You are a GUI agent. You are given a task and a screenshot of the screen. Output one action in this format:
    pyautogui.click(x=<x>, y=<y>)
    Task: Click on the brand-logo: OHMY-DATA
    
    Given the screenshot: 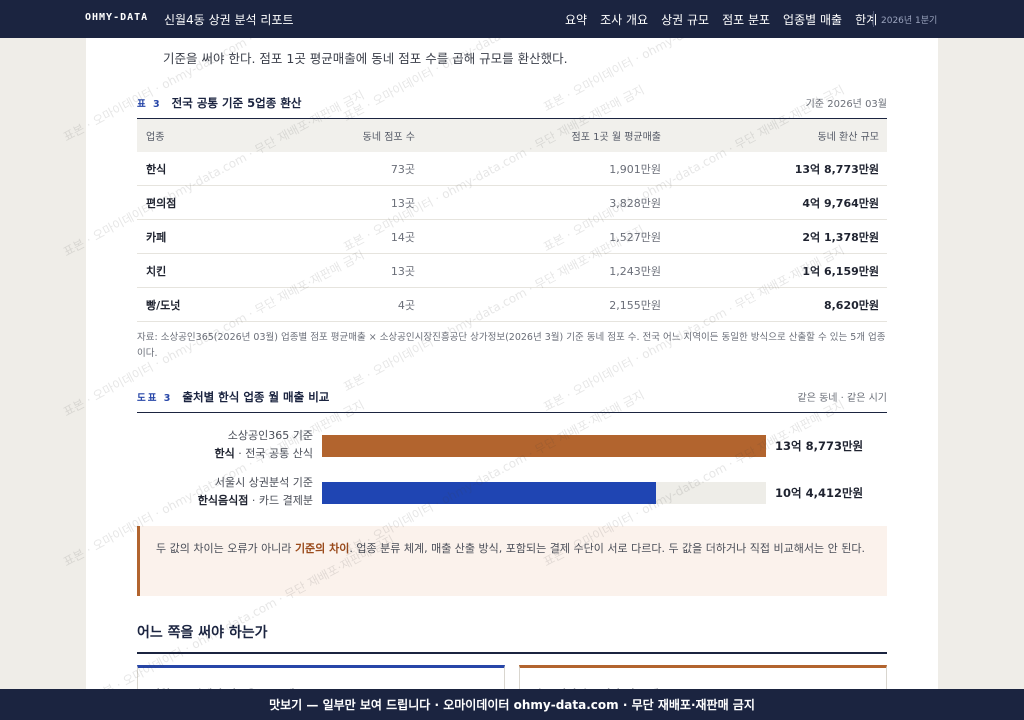 What is the action you would take?
    pyautogui.click(x=116, y=17)
    